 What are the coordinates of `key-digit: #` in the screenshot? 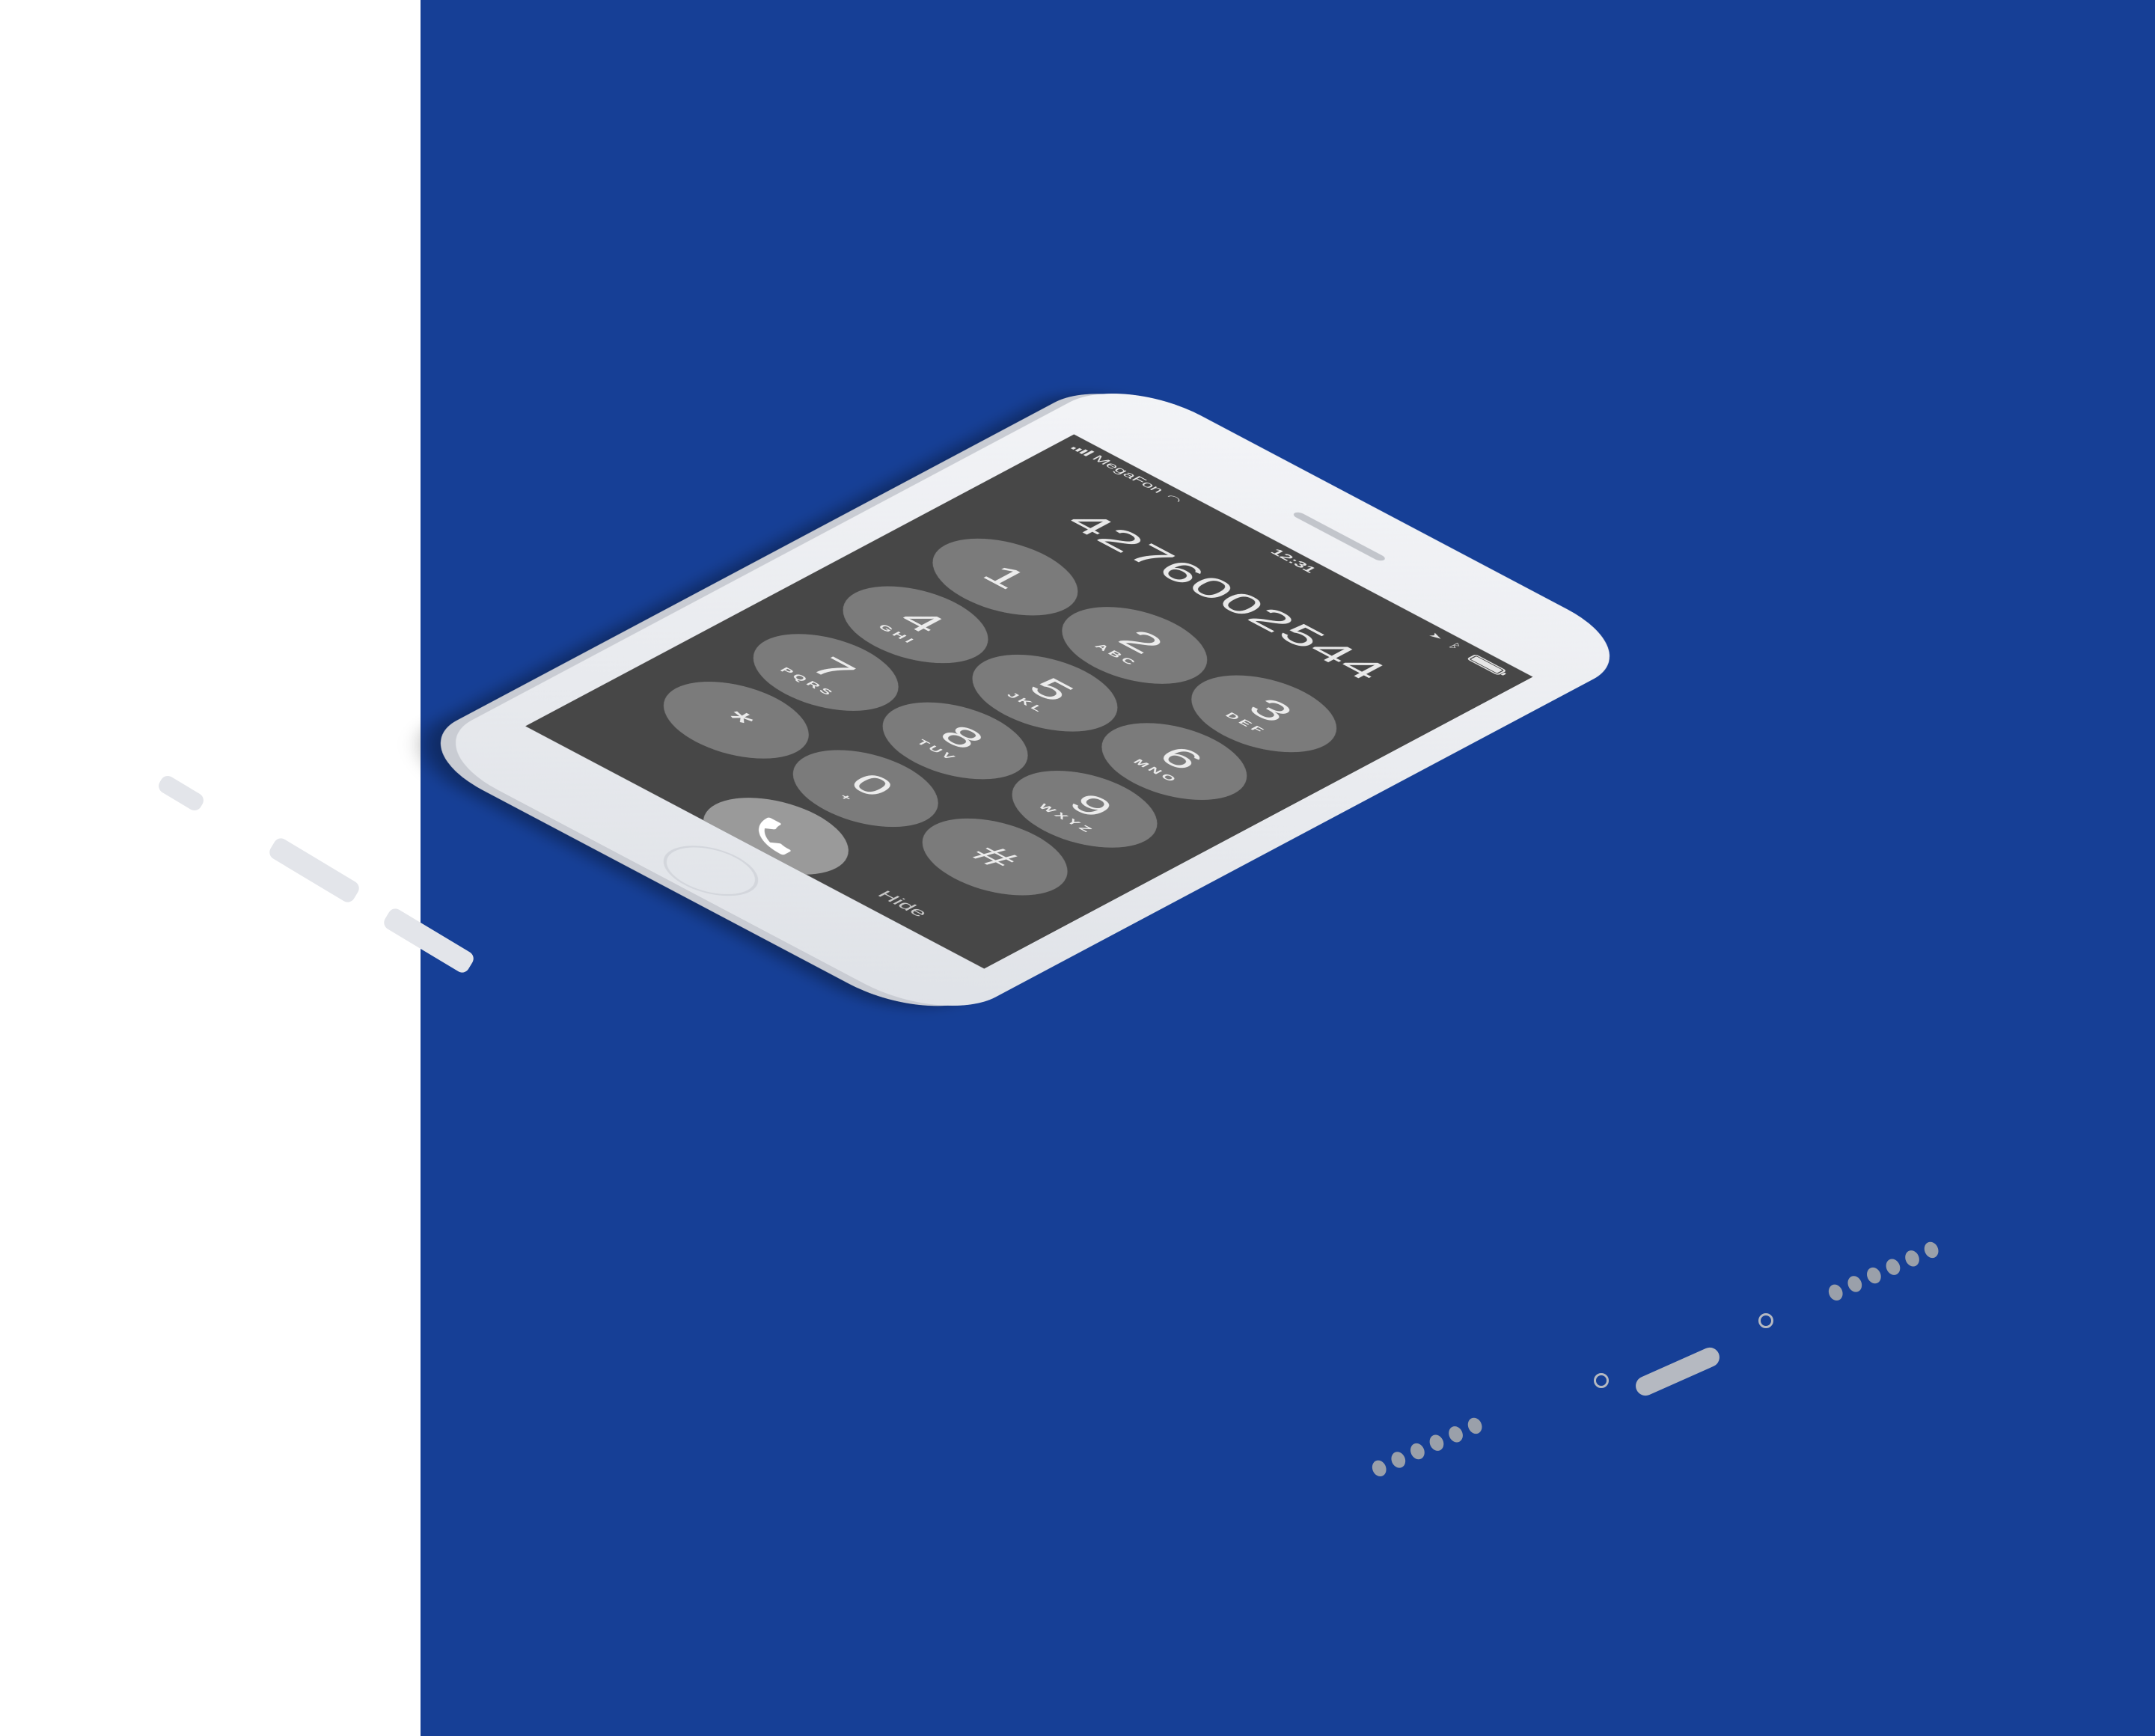 It's located at (995, 857).